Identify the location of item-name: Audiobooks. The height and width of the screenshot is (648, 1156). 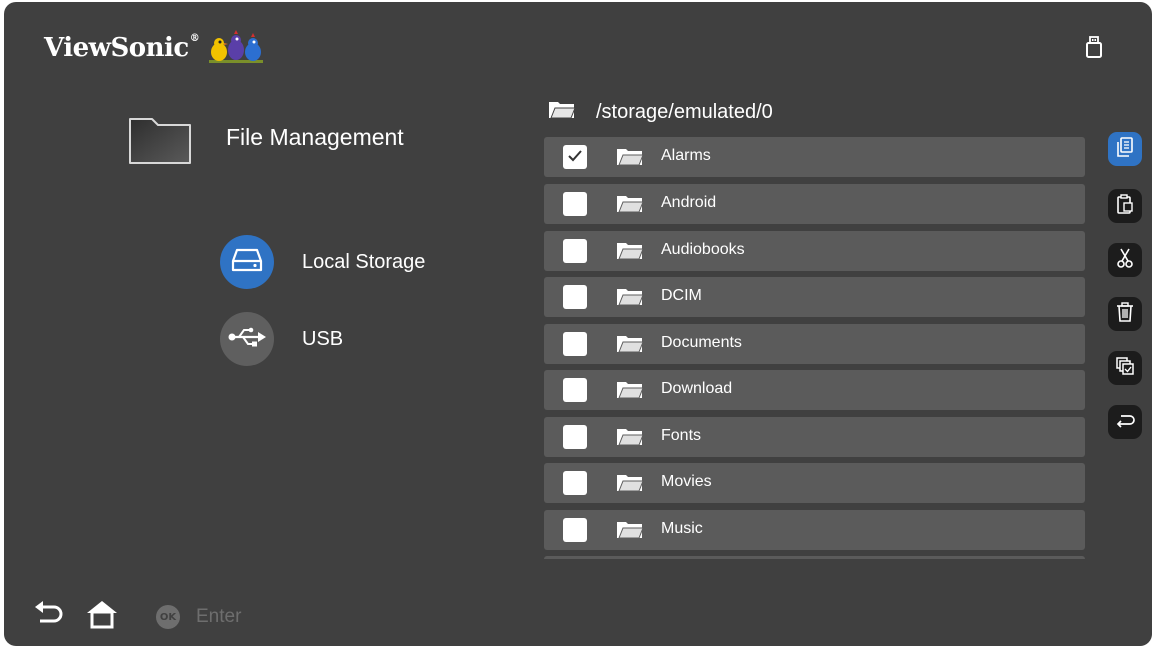
(703, 249).